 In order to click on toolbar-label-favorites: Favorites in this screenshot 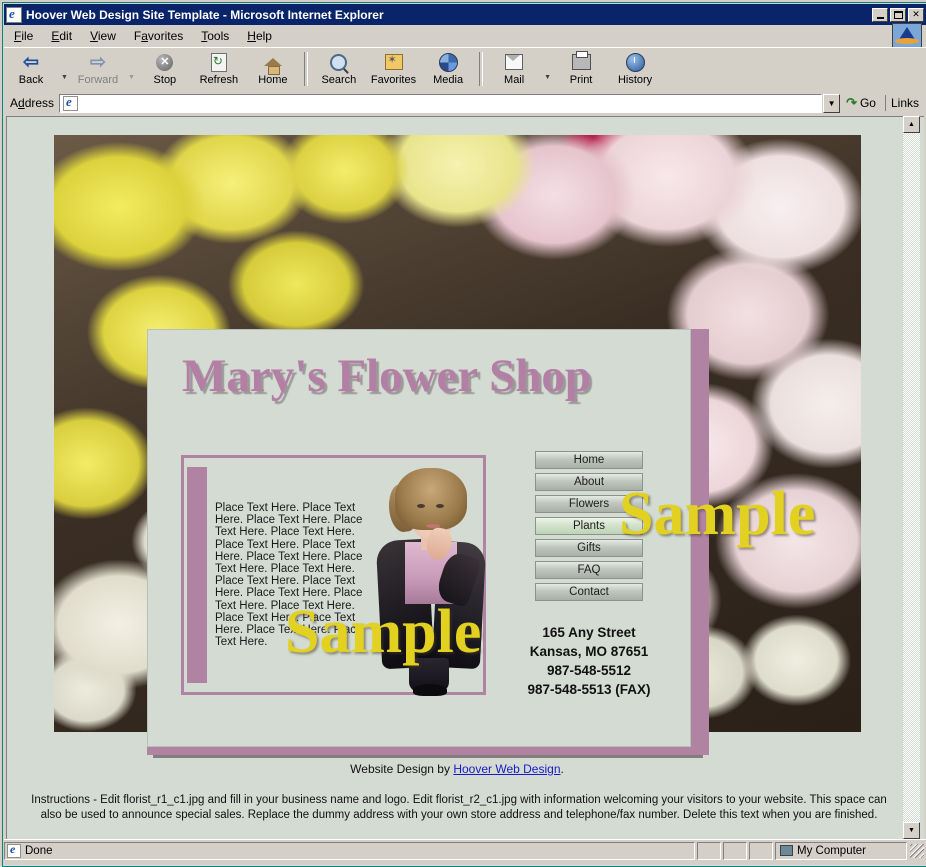, I will do `click(393, 80)`.